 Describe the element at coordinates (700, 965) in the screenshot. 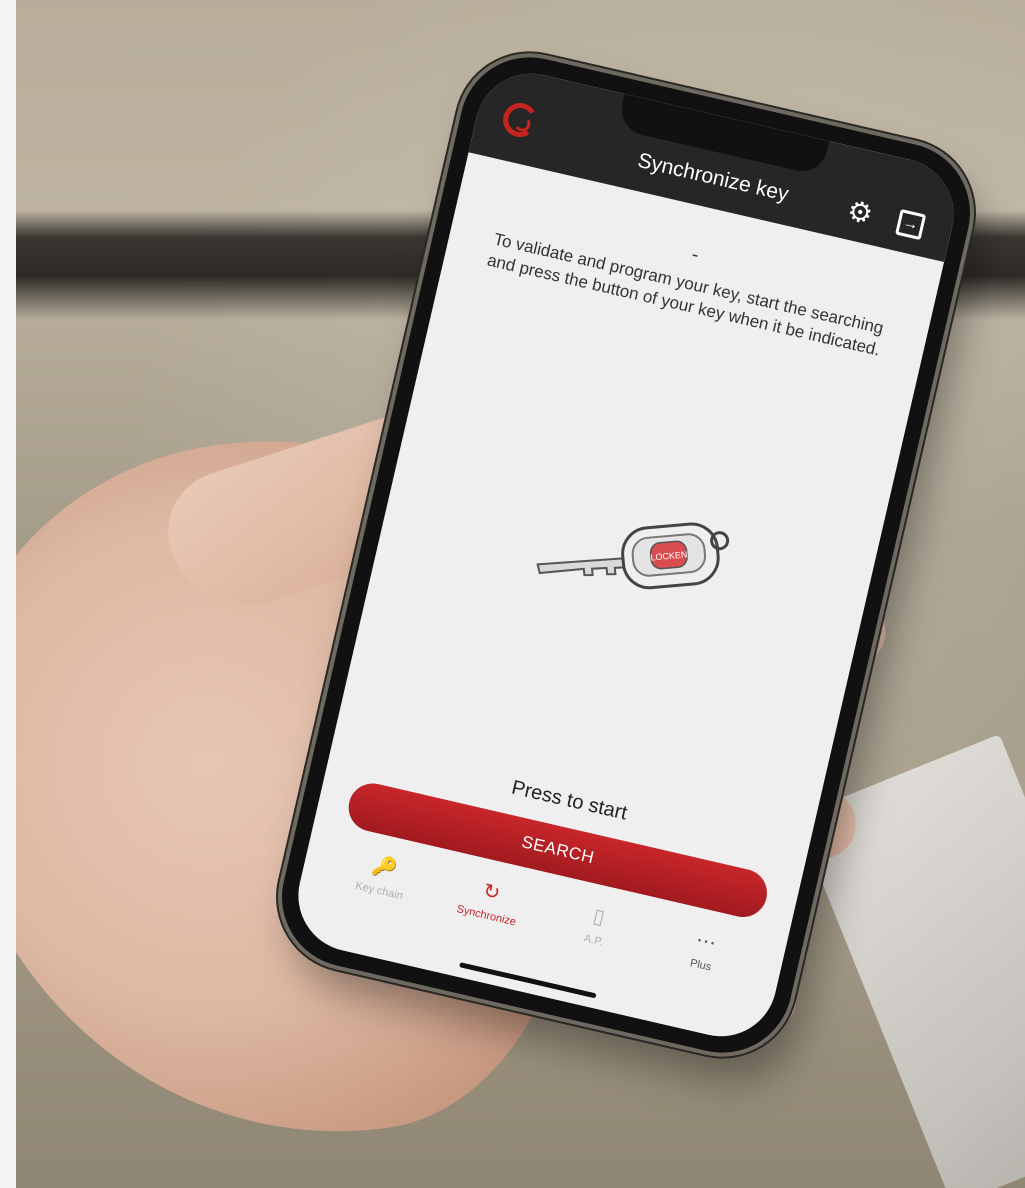

I see `tab-label: Plus` at that location.